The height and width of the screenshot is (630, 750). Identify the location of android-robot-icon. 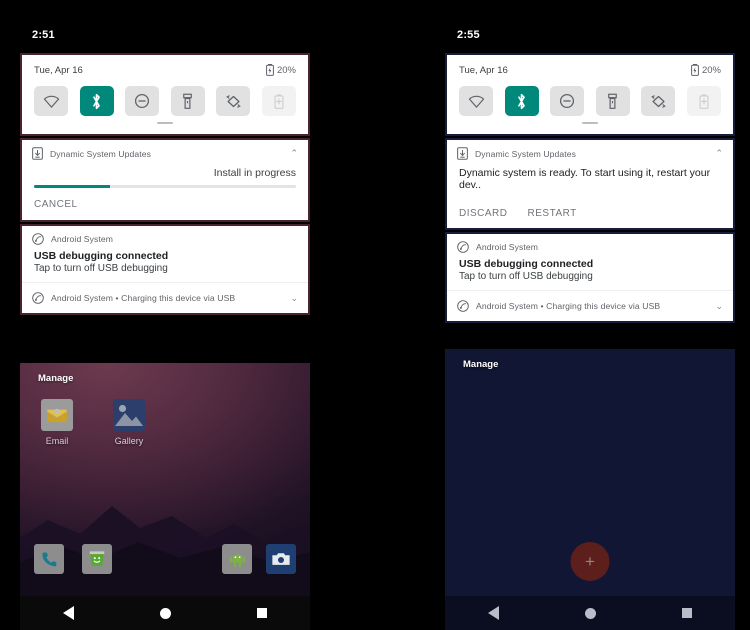
(237, 559).